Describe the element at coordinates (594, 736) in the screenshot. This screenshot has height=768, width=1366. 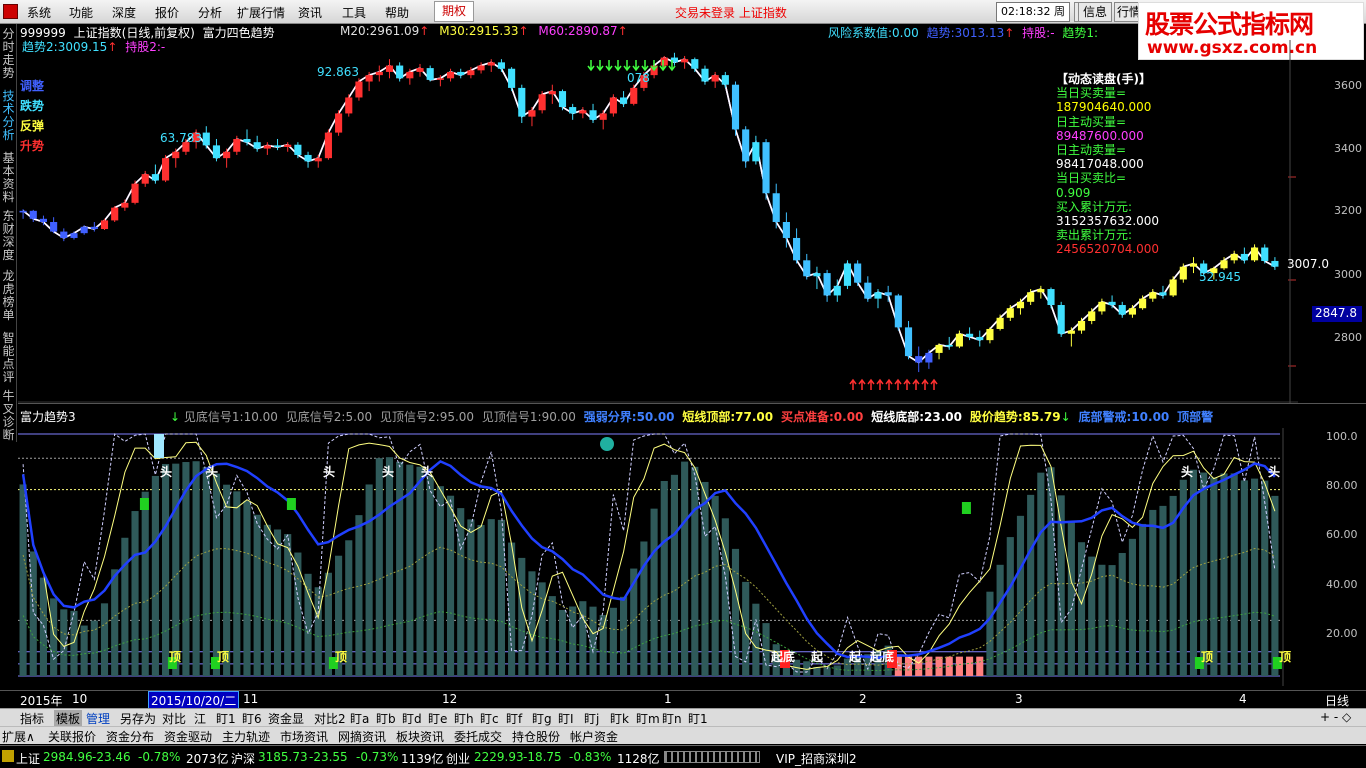
I see `extension-tab-10: 帐户资金` at that location.